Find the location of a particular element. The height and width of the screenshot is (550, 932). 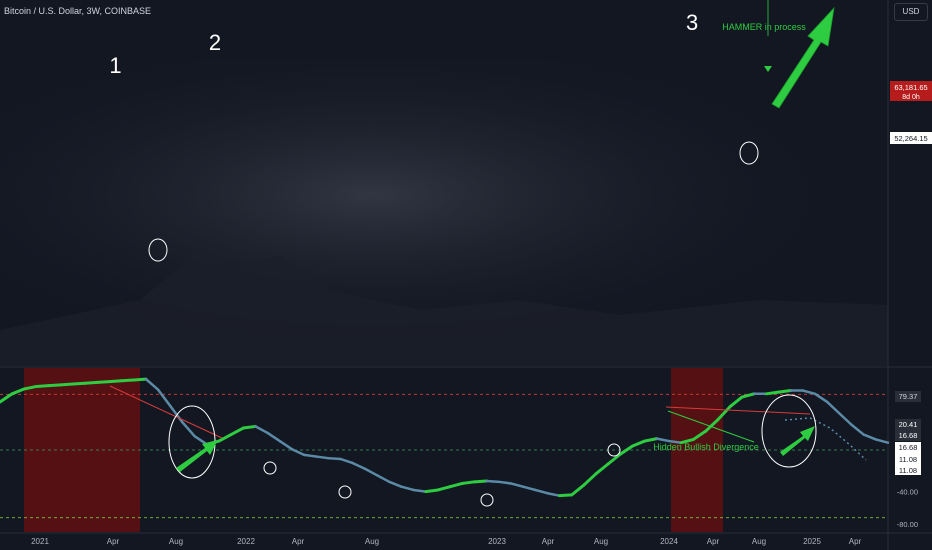

current-price-countdown: 8d 0h is located at coordinates (911, 97).